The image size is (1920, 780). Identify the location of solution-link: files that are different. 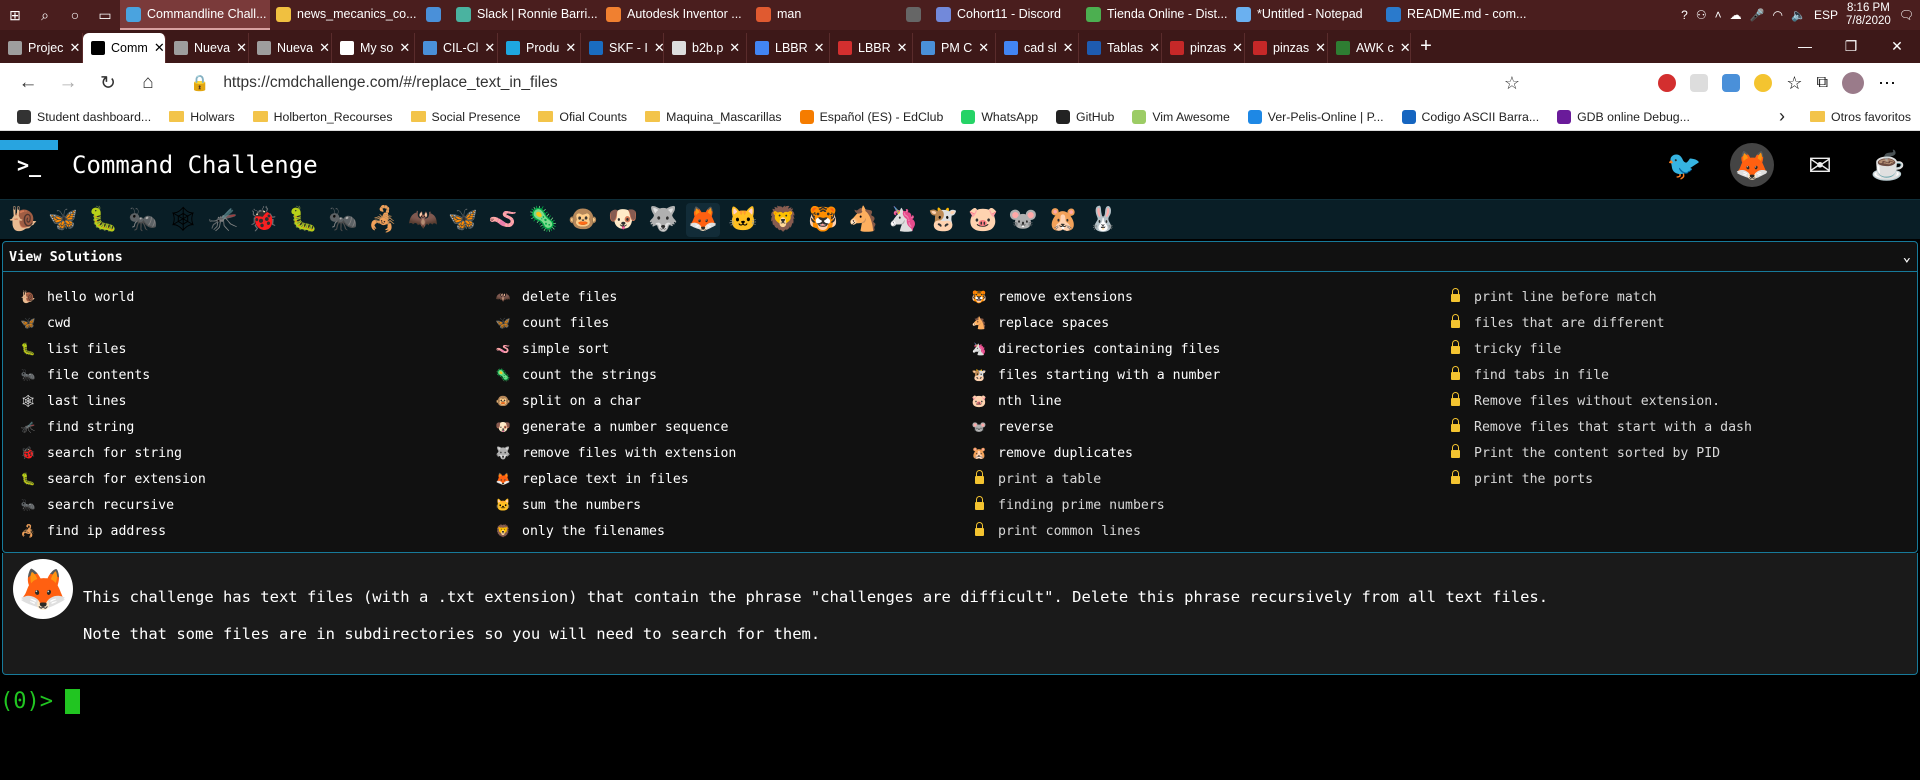
(1681, 323).